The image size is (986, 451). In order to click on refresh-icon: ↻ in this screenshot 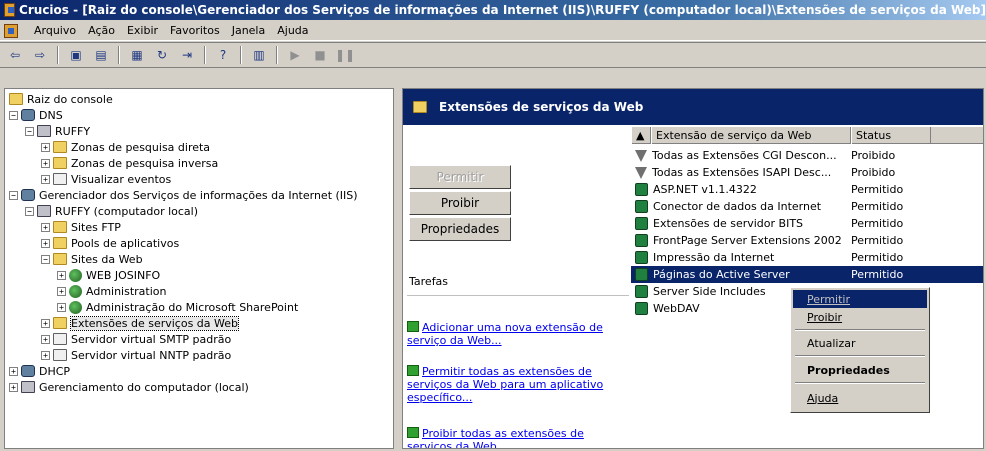, I will do `click(162, 55)`.